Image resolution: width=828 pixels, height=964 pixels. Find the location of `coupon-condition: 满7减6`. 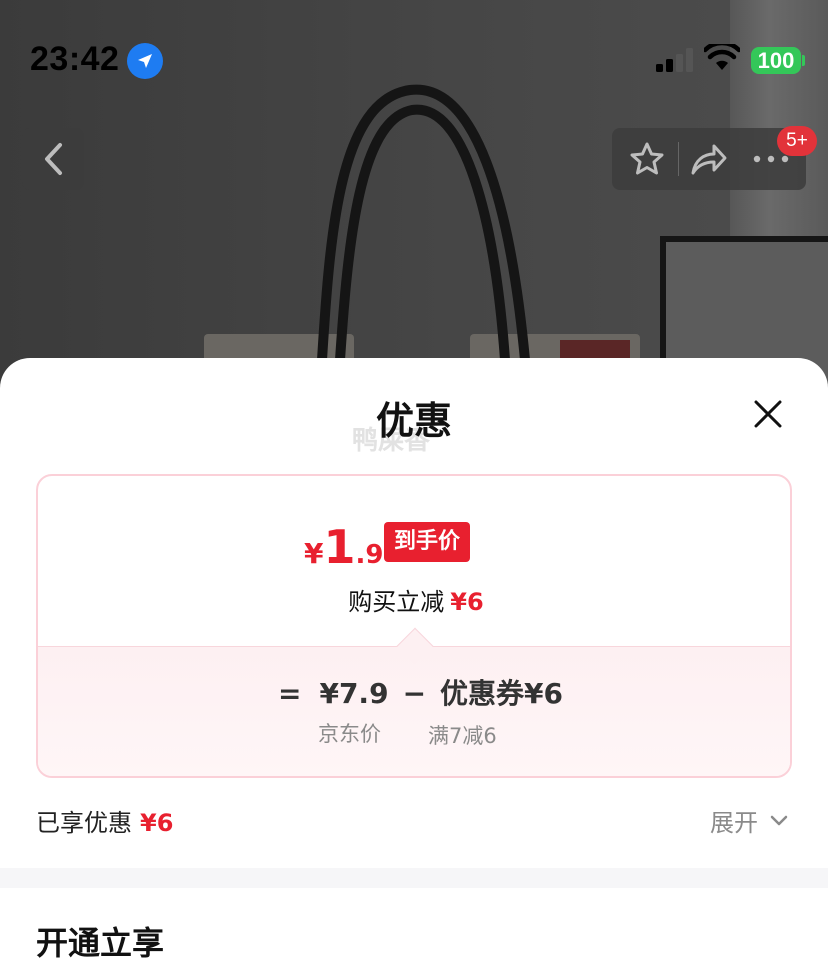

coupon-condition: 满7减6 is located at coordinates (462, 736).